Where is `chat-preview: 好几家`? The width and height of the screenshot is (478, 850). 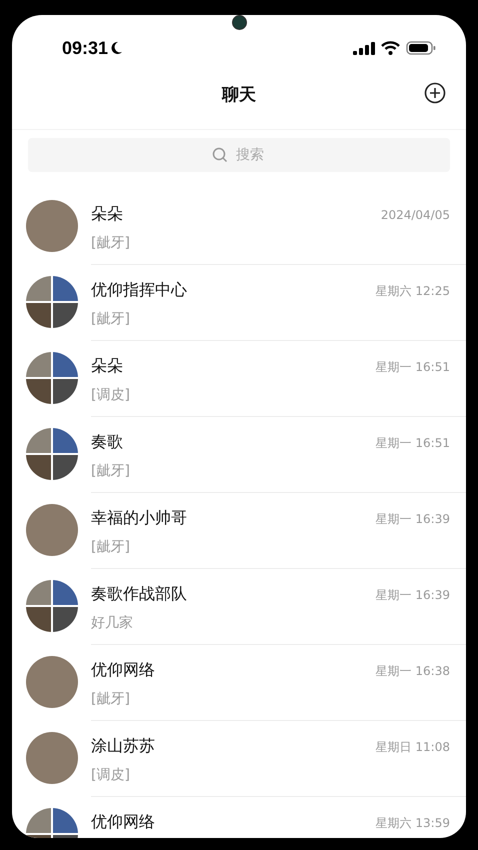
chat-preview: 好几家 is located at coordinates (112, 623).